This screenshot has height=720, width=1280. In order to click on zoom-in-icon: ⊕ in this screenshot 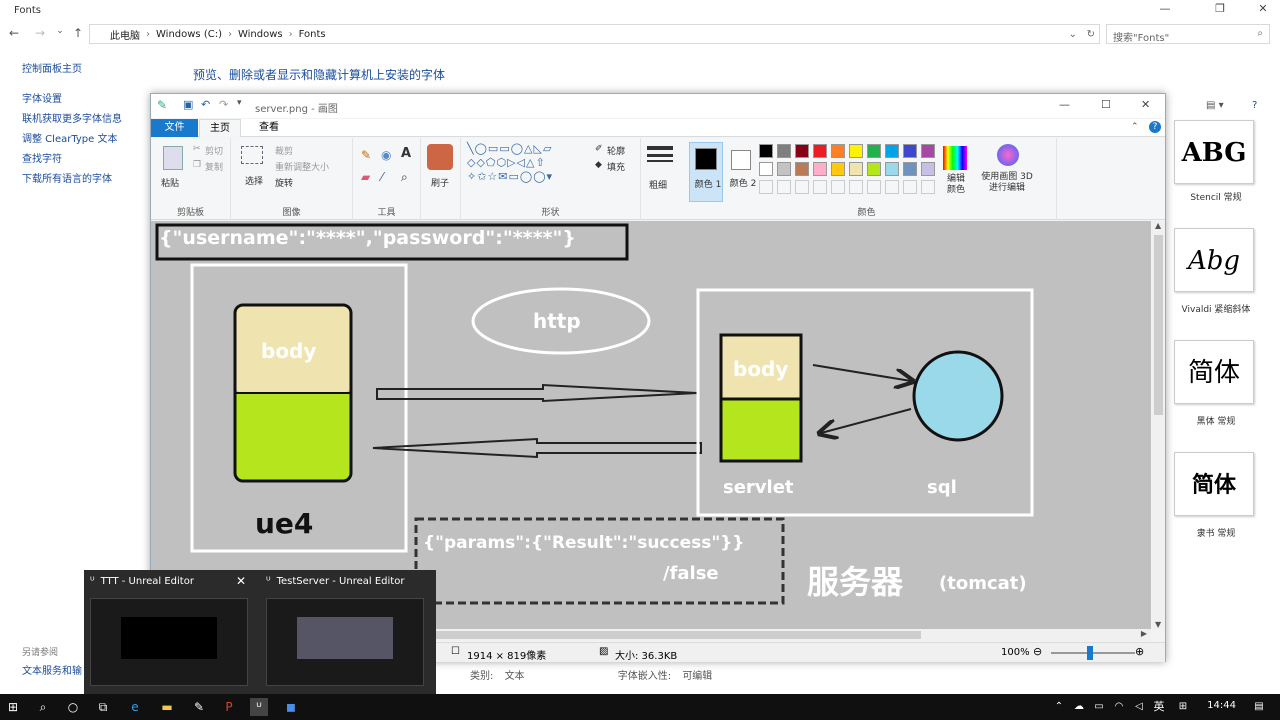, I will do `click(1139, 651)`.